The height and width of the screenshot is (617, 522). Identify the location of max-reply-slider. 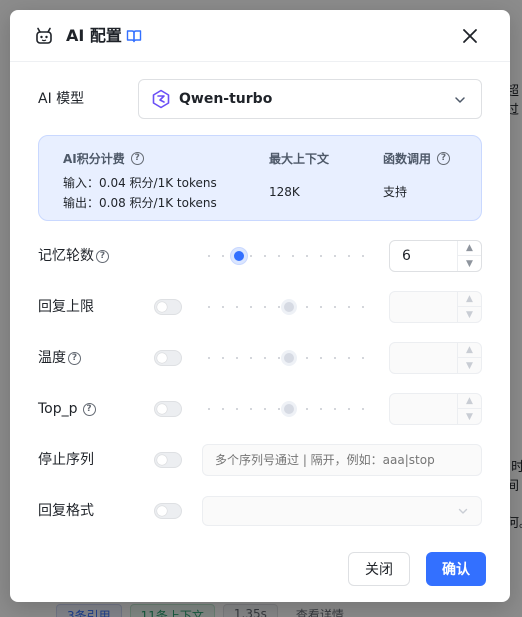
(289, 307).